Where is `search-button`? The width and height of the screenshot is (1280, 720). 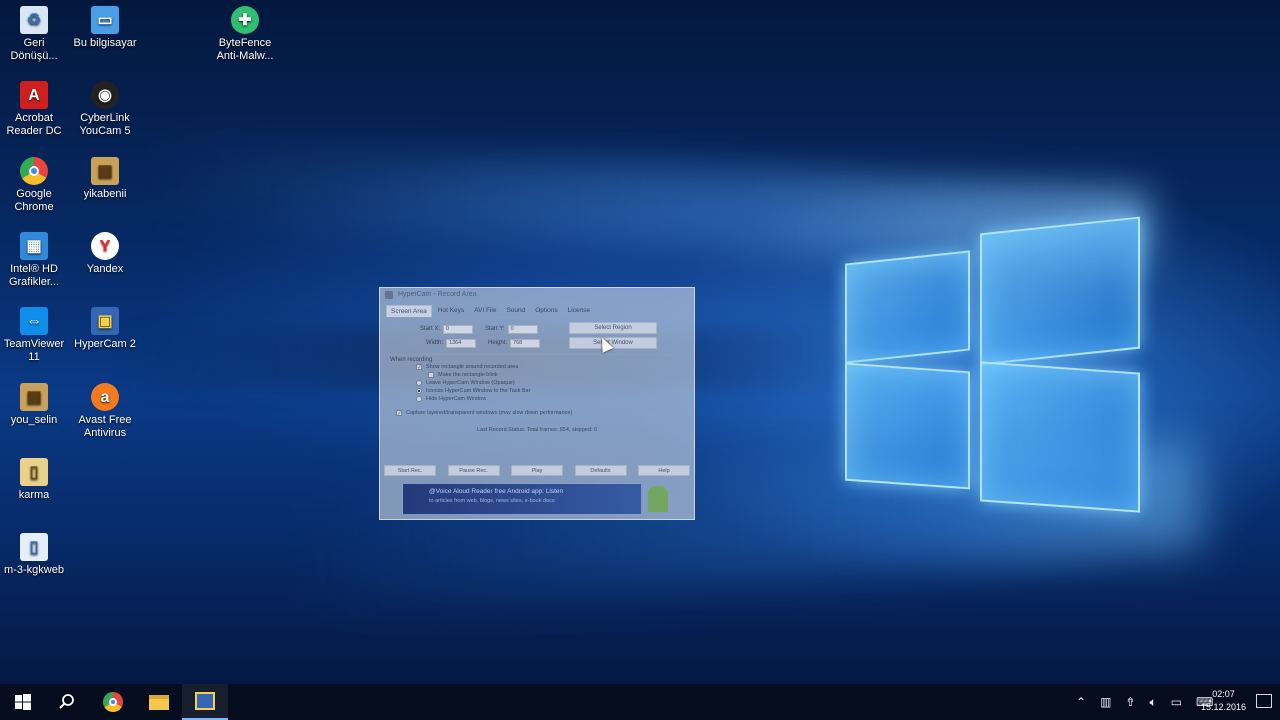 search-button is located at coordinates (67, 702).